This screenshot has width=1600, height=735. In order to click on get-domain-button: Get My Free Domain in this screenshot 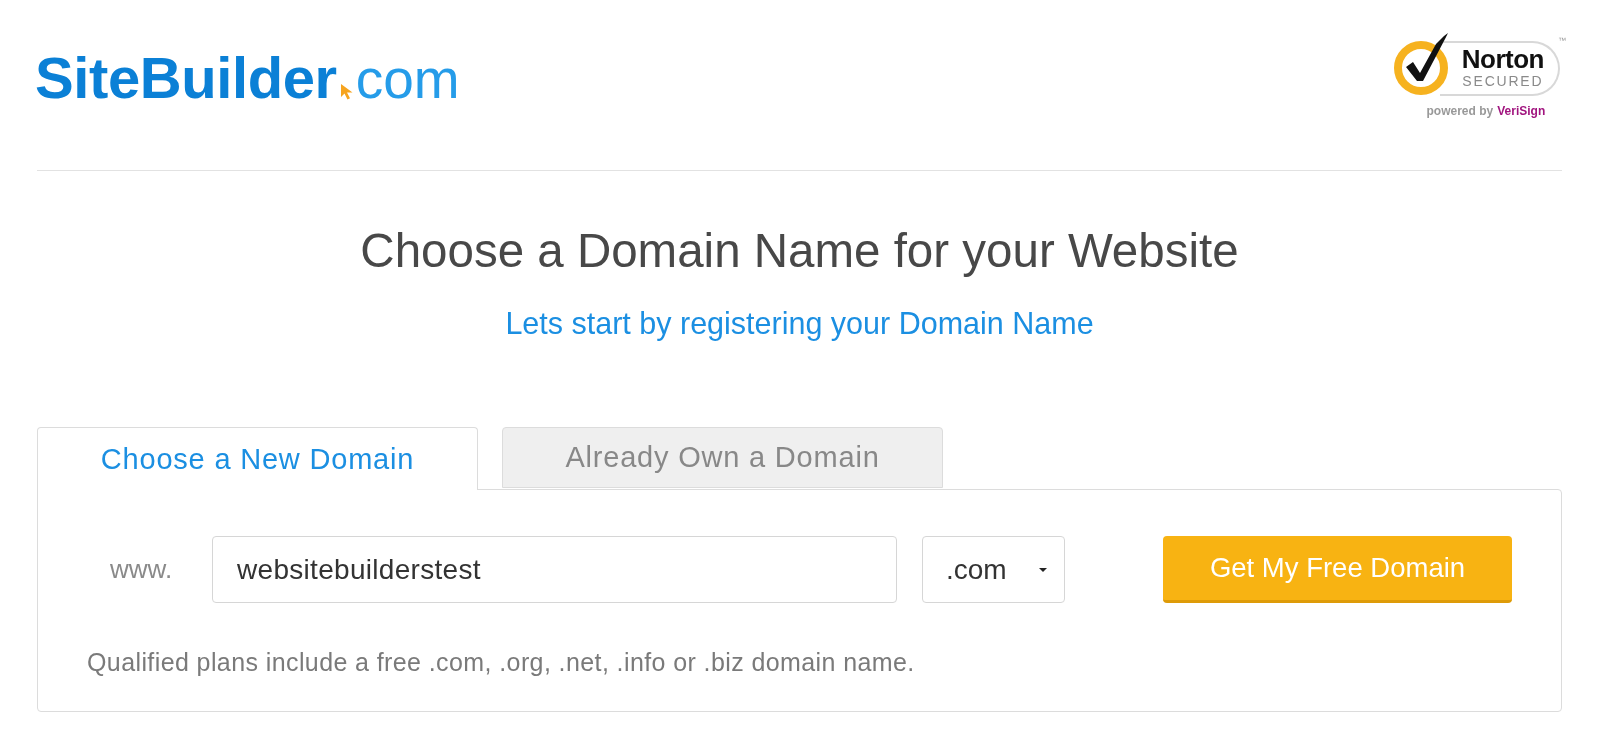, I will do `click(1337, 569)`.